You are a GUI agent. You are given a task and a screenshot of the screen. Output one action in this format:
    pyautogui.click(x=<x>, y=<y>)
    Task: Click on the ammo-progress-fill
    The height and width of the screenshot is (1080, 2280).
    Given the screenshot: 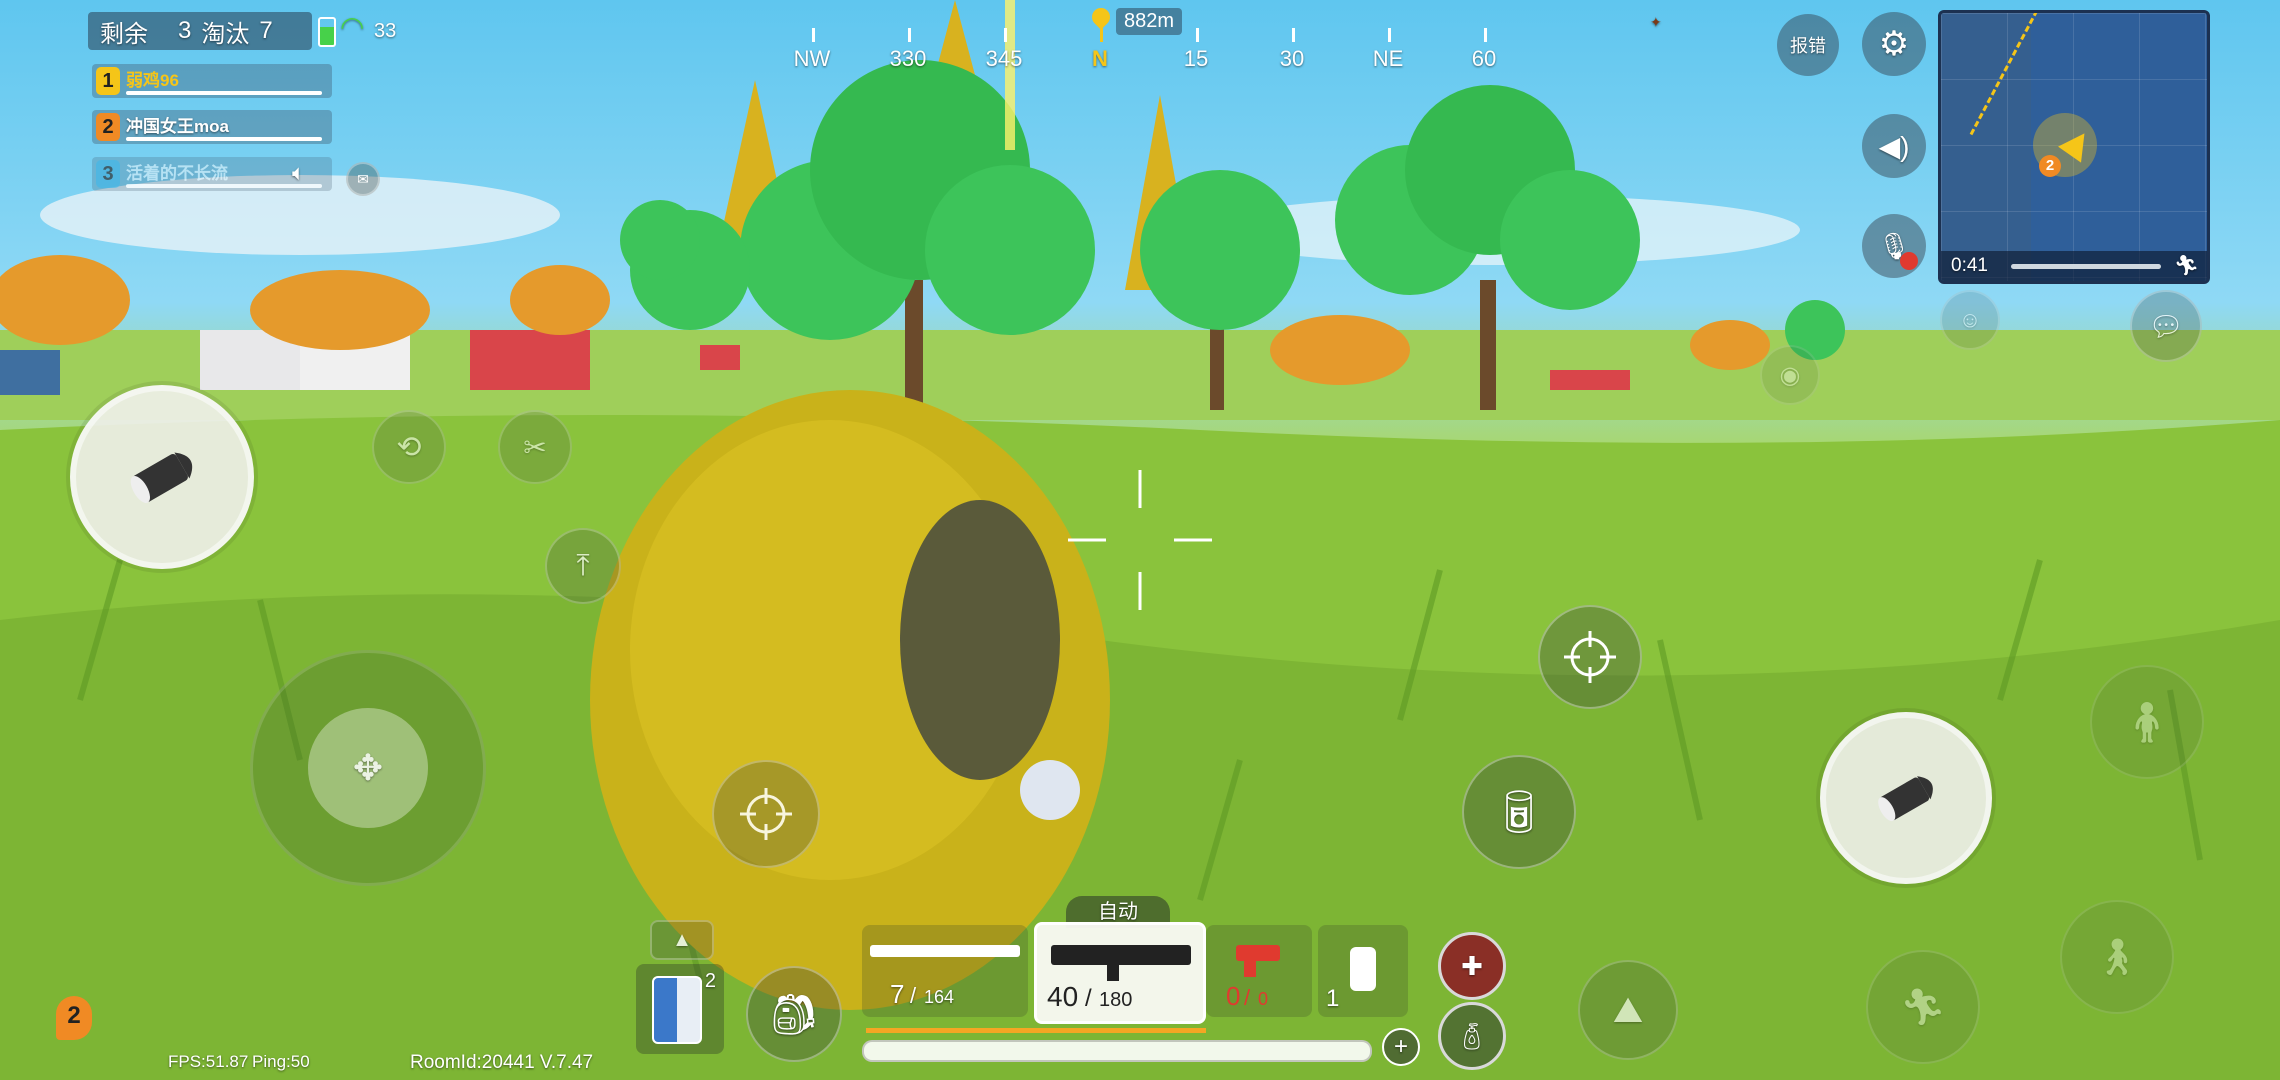 What is the action you would take?
    pyautogui.click(x=1036, y=1030)
    